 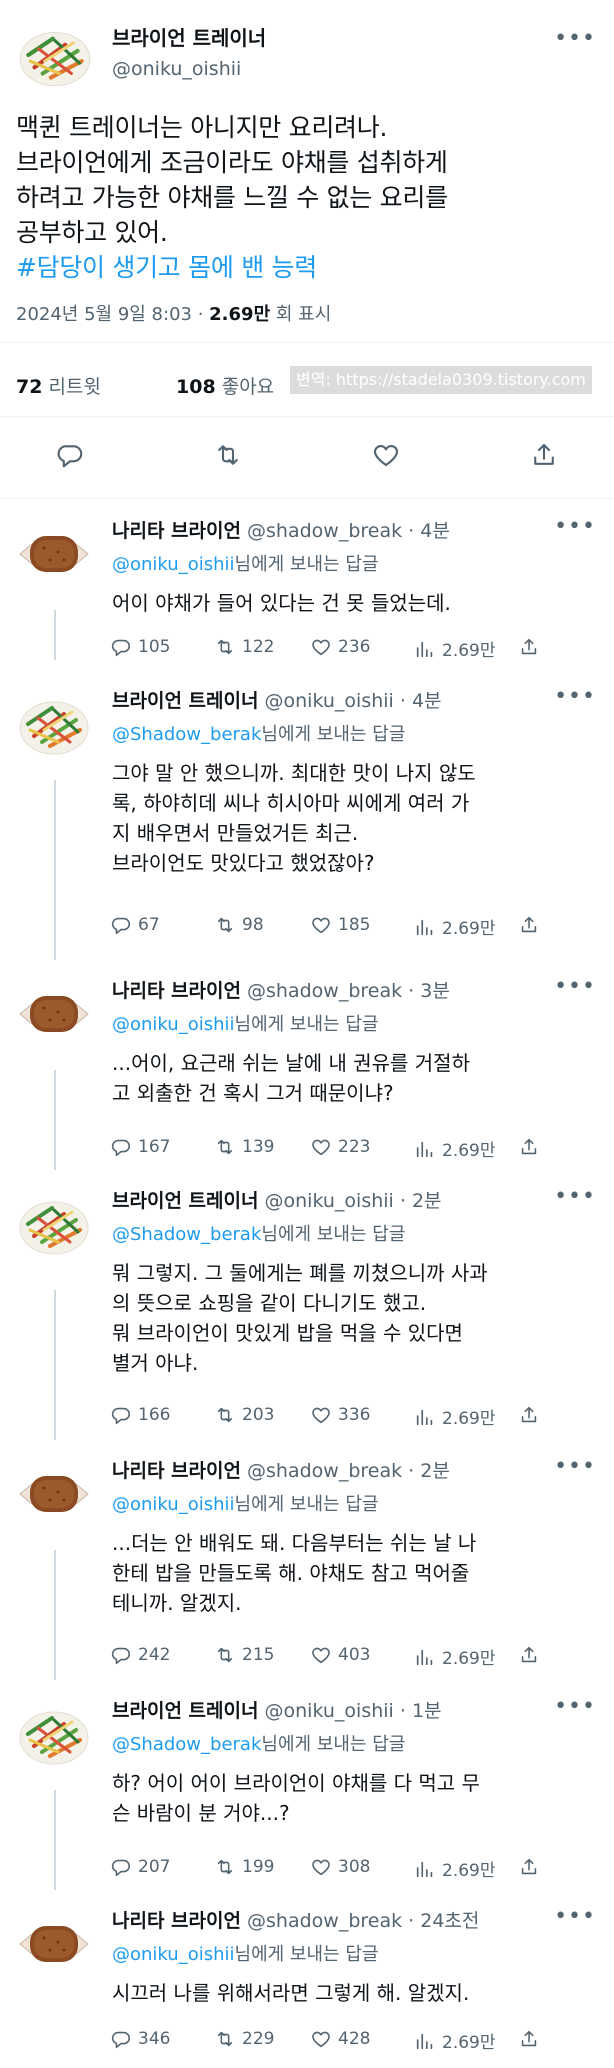 I want to click on tweet-line: 브라이언에게 조금이라도 야채를 섭취하게, so click(x=232, y=162).